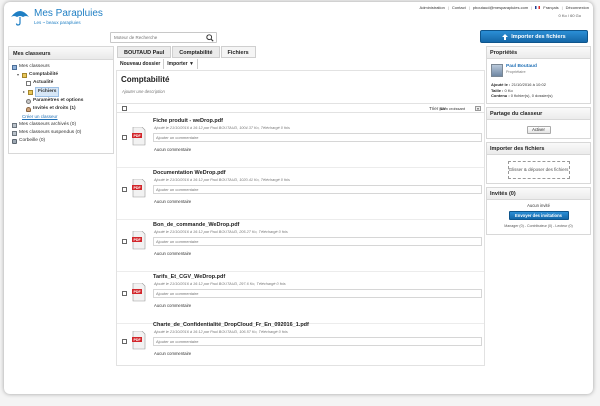  Describe the element at coordinates (196, 52) in the screenshot. I see `breadcrumb-item-classeur: Comptabilité` at that location.